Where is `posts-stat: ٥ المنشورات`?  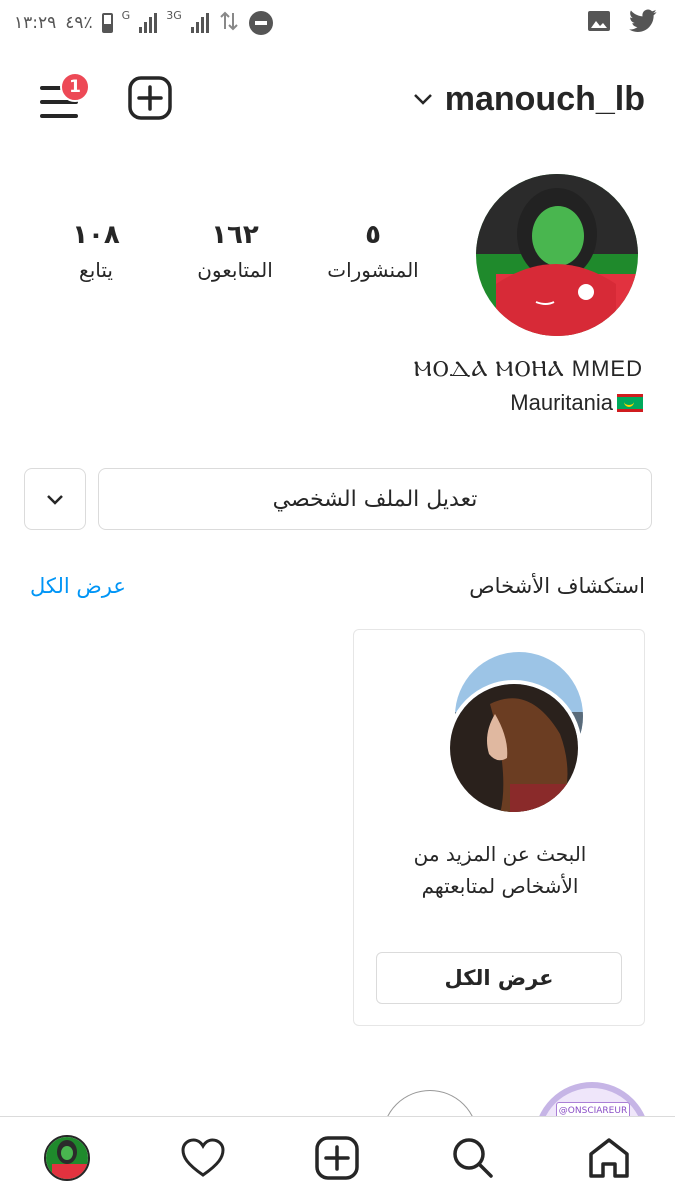 posts-stat: ٥ المنشورات is located at coordinates (373, 250).